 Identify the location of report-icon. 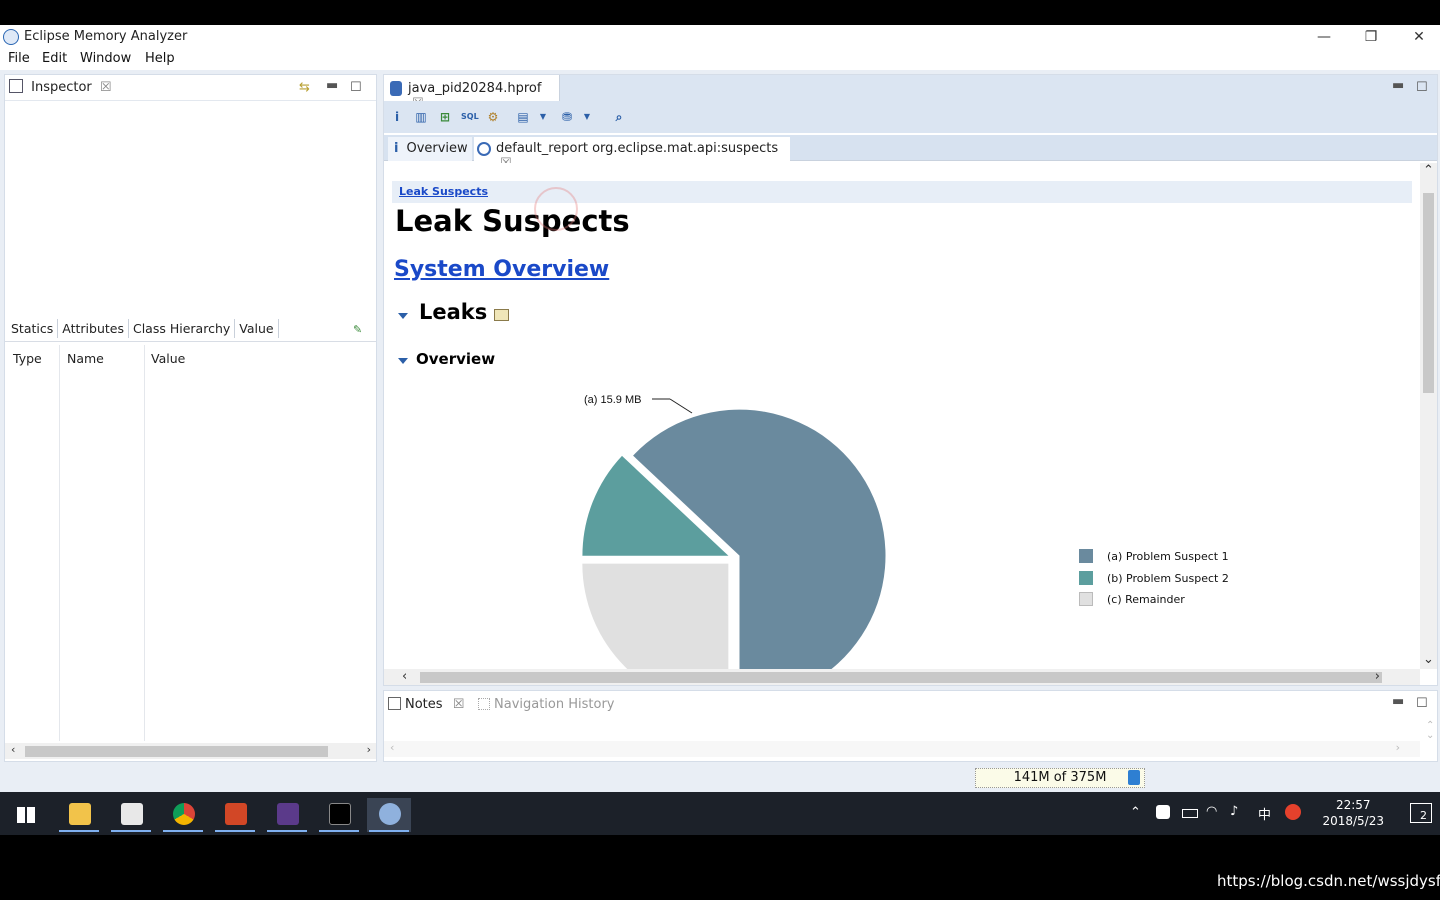
(484, 149).